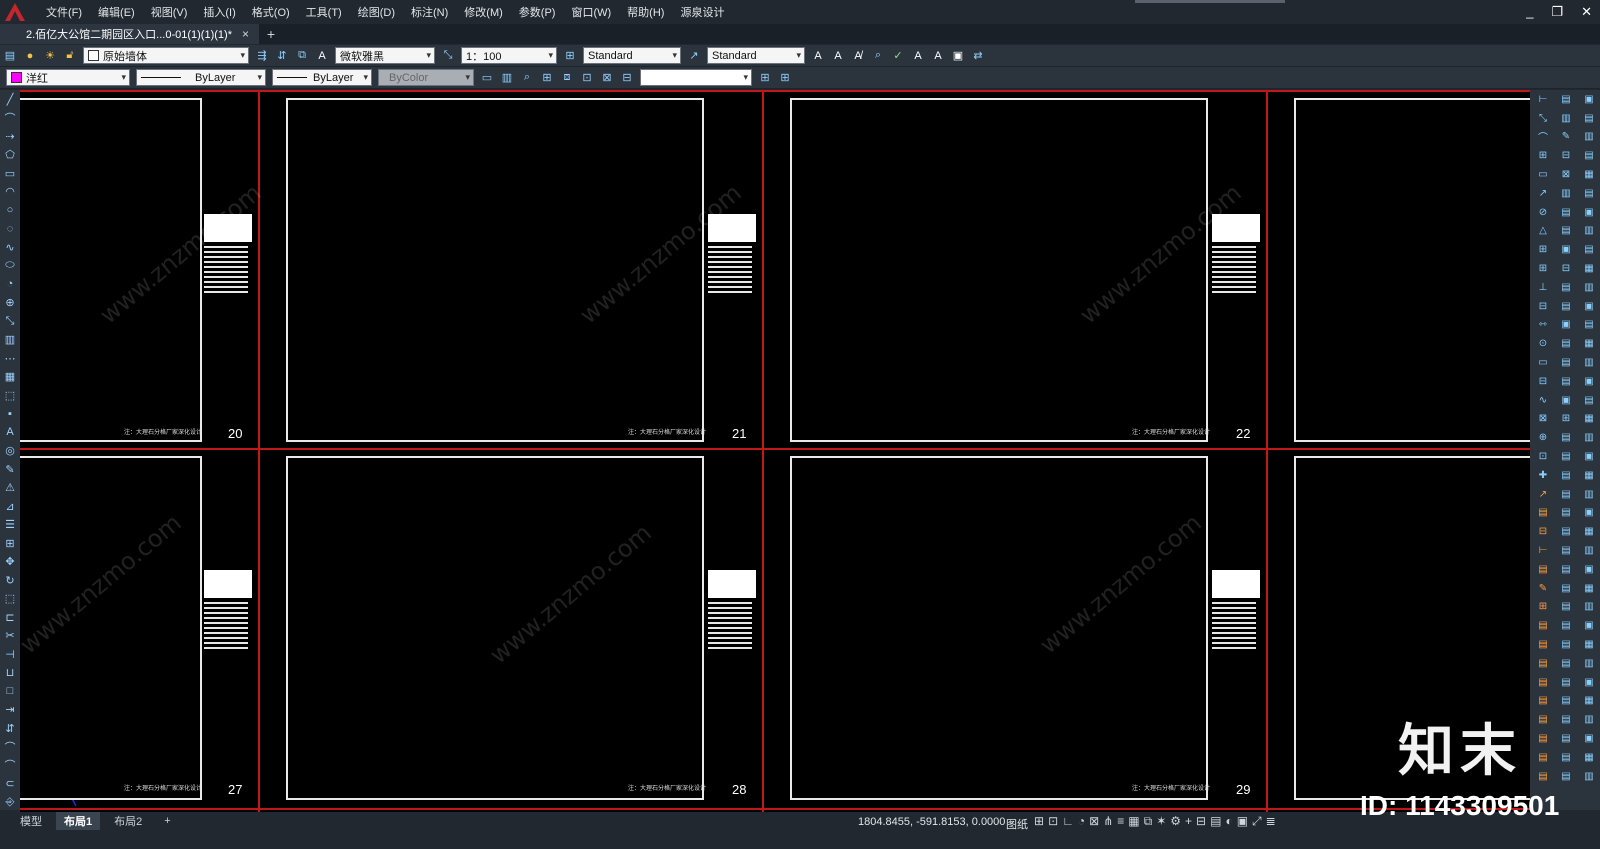  I want to click on selection-cycle-icon: ⧉, so click(1148, 821).